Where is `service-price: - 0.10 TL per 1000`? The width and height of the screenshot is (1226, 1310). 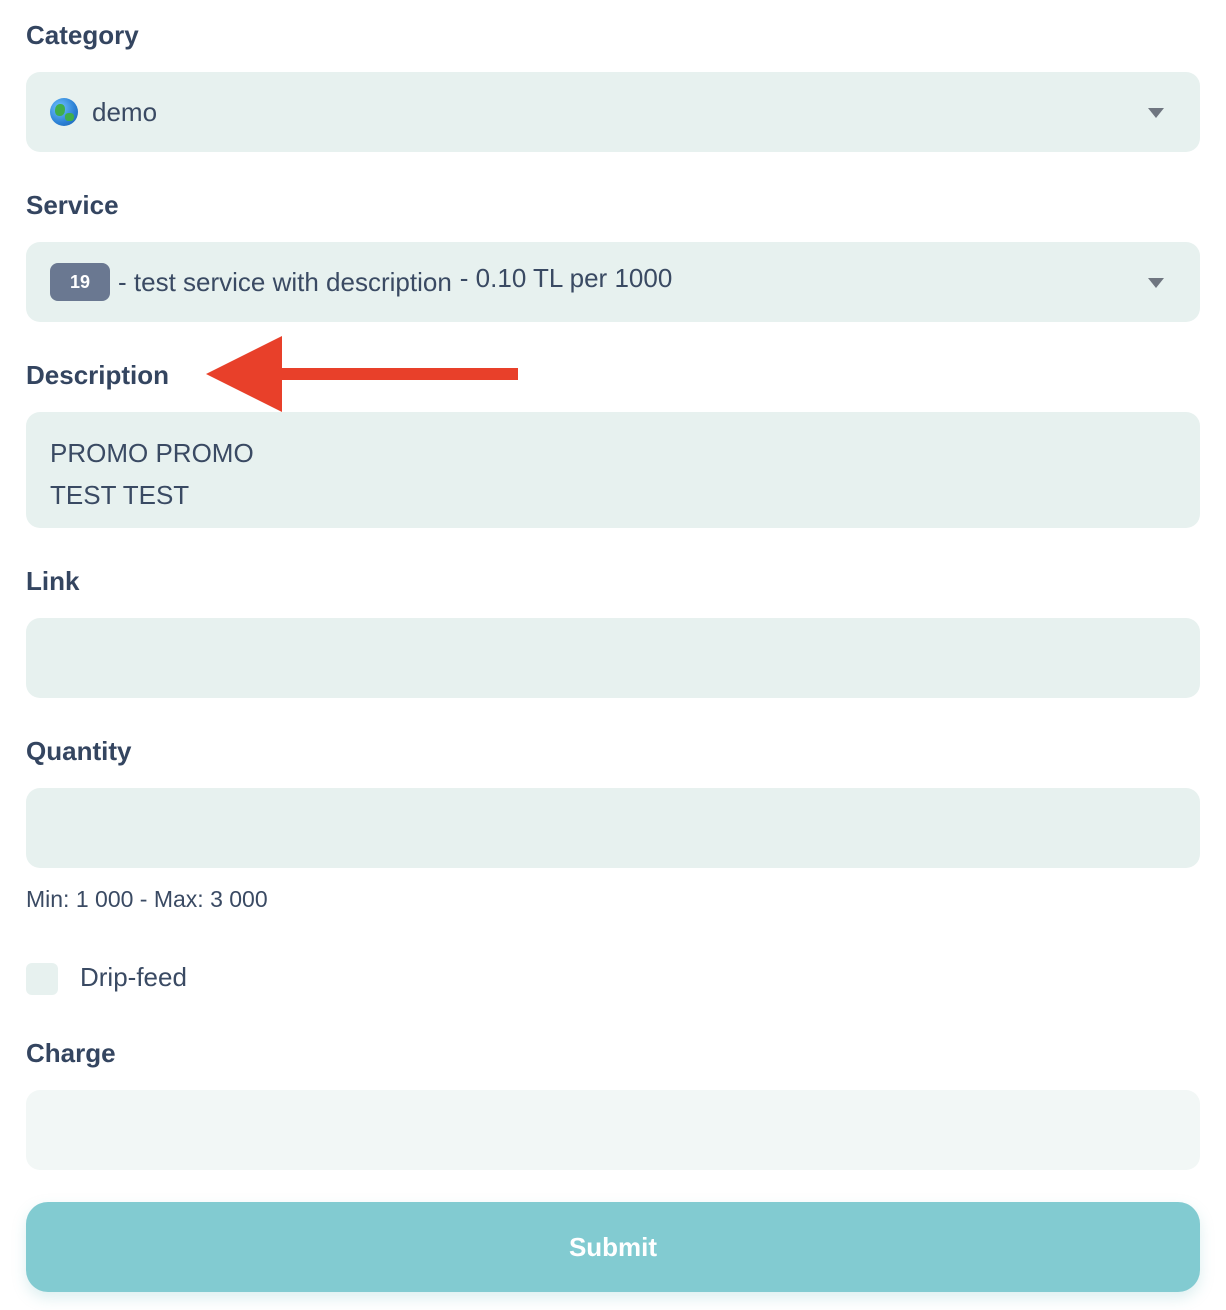 service-price: - 0.10 TL per 1000 is located at coordinates (566, 278).